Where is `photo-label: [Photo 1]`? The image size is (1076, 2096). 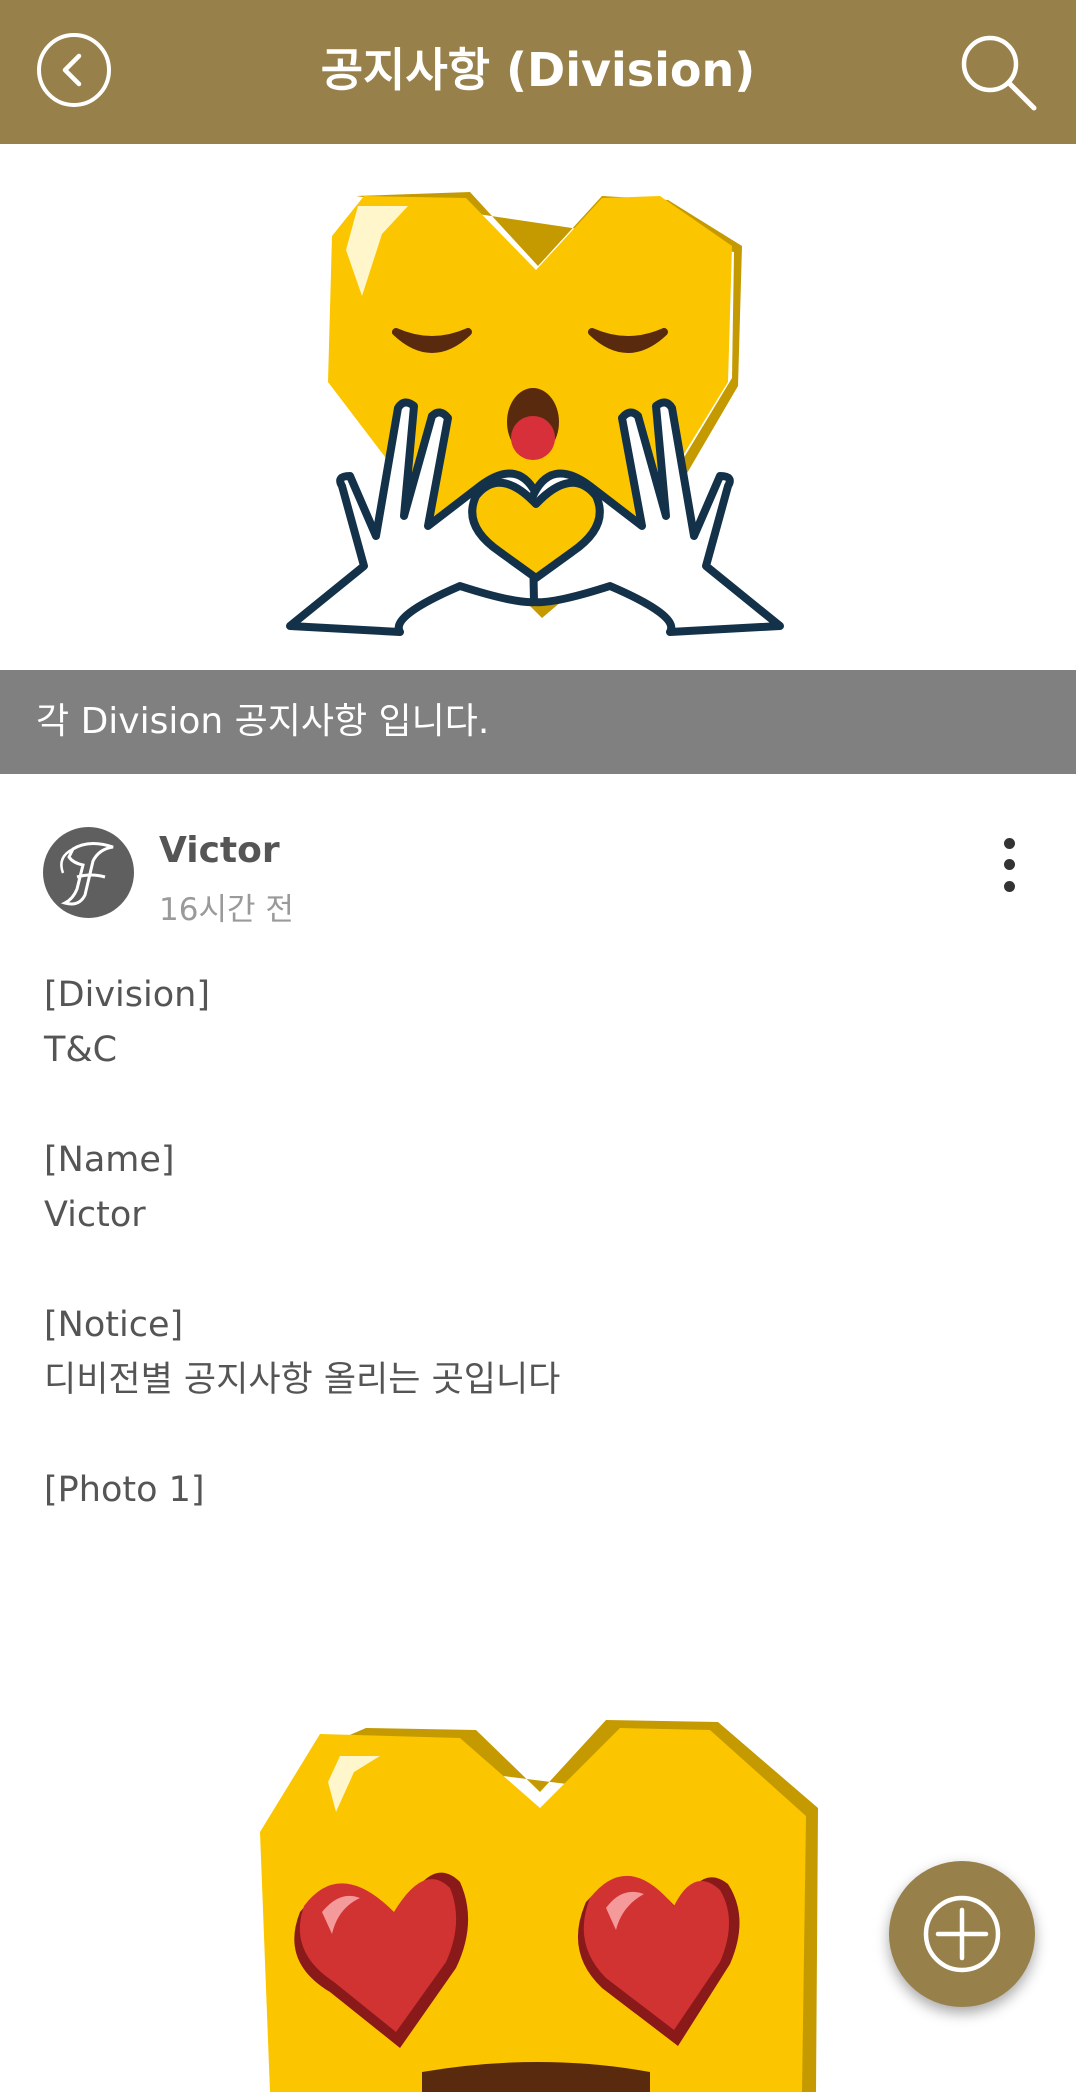
photo-label: [Photo 1] is located at coordinates (124, 1490).